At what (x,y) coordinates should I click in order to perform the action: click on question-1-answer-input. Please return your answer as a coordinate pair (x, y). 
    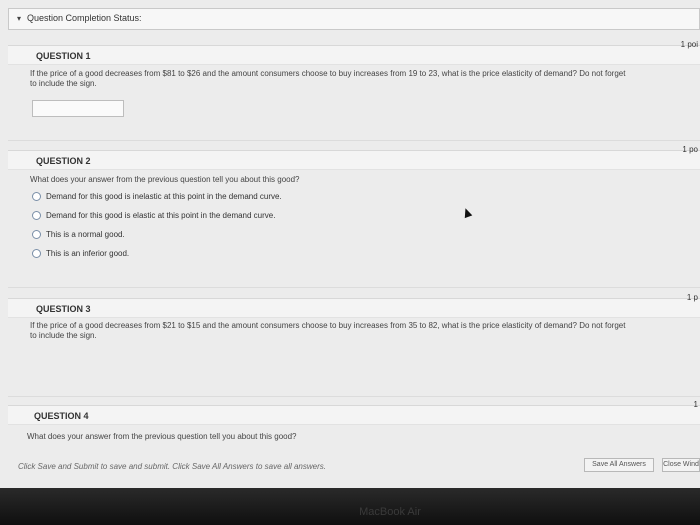
    Looking at the image, I should click on (78, 108).